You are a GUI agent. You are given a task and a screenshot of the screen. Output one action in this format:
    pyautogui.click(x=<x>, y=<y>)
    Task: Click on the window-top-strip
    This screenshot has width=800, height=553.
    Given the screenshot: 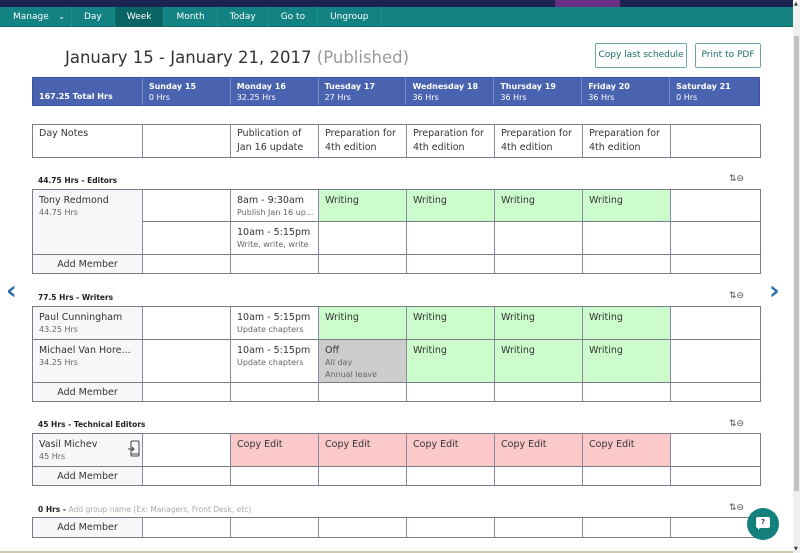 What is the action you would take?
    pyautogui.click(x=396, y=3)
    